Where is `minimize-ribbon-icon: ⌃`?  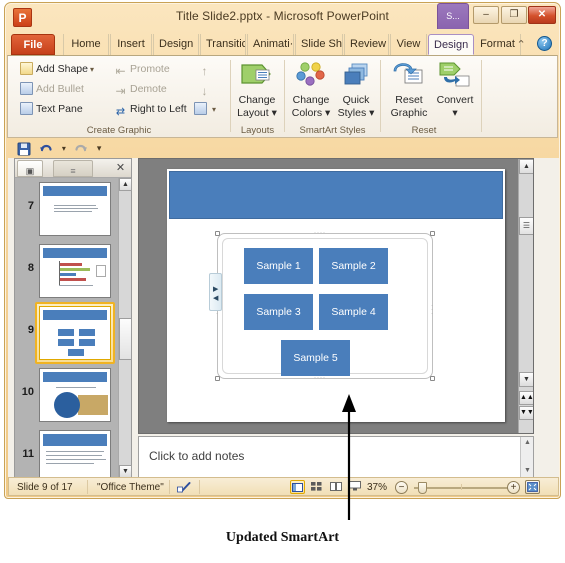
minimize-ribbon-icon: ⌃ is located at coordinates (523, 44).